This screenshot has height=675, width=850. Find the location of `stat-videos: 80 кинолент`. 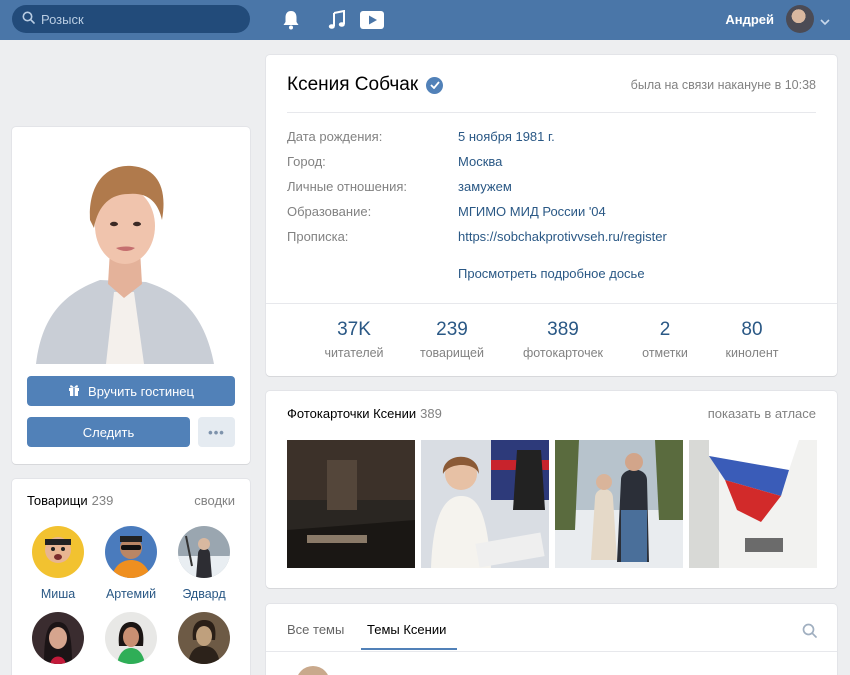

stat-videos: 80 кинолент is located at coordinates (752, 339).